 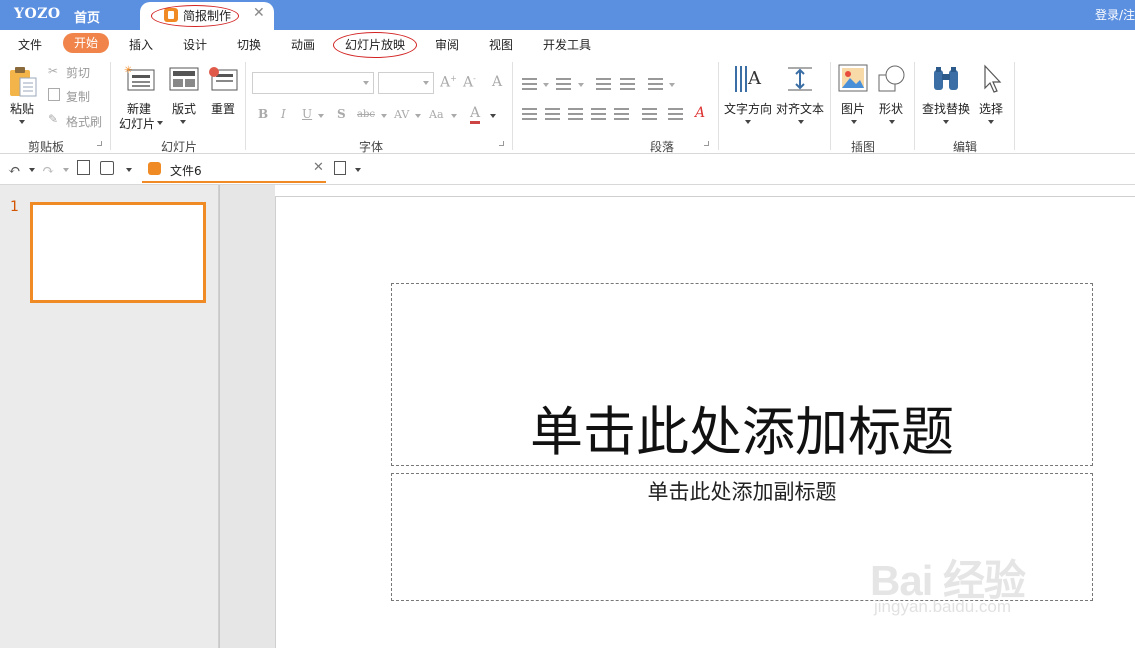 I want to click on cut-button: 剪切, so click(x=78, y=72).